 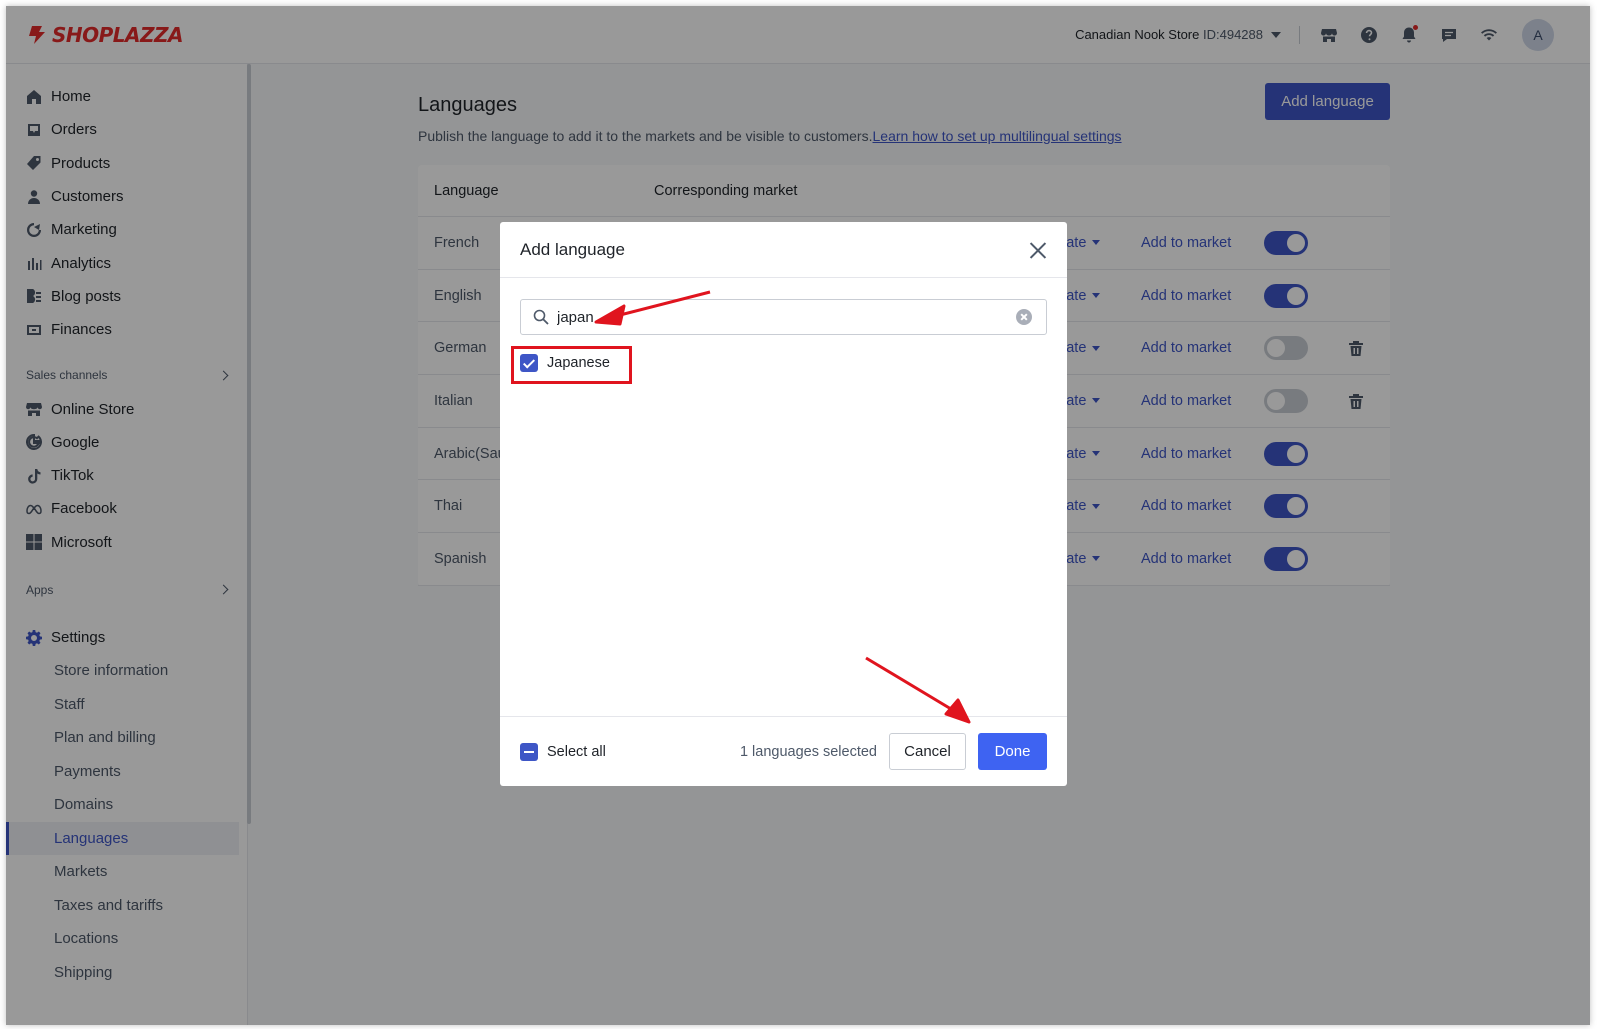 I want to click on clear-icon, so click(x=1024, y=317).